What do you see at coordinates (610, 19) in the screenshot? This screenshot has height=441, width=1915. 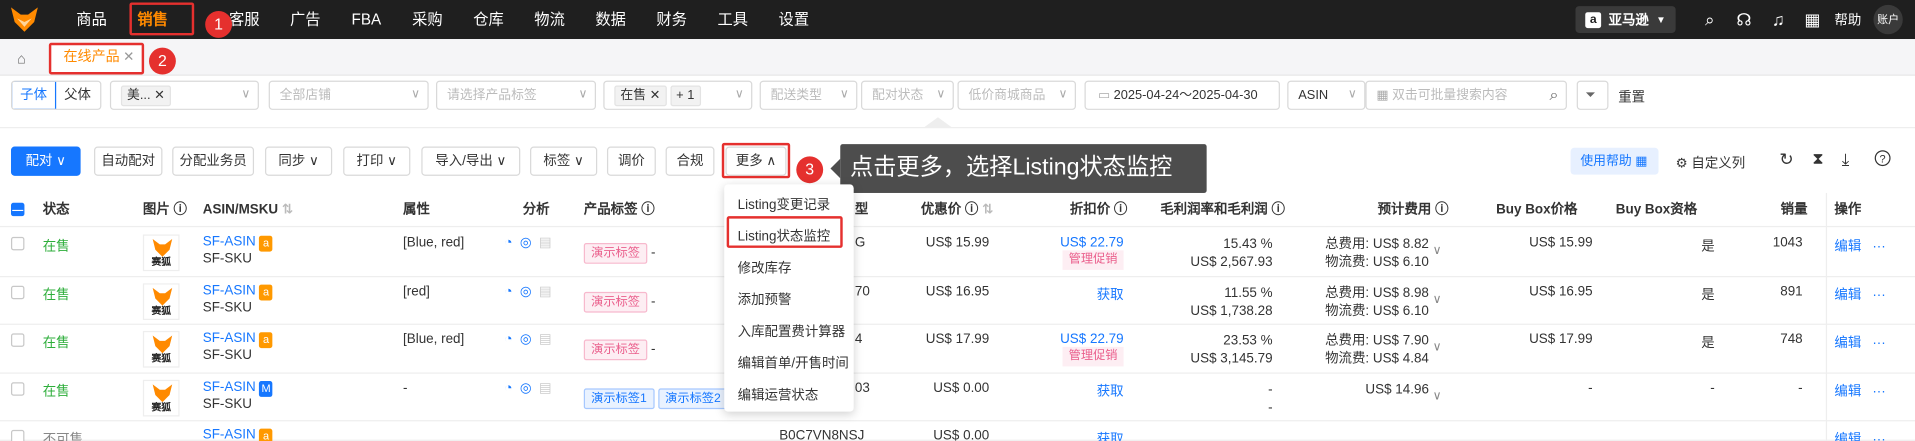 I see `nav-item-data: 数据` at bounding box center [610, 19].